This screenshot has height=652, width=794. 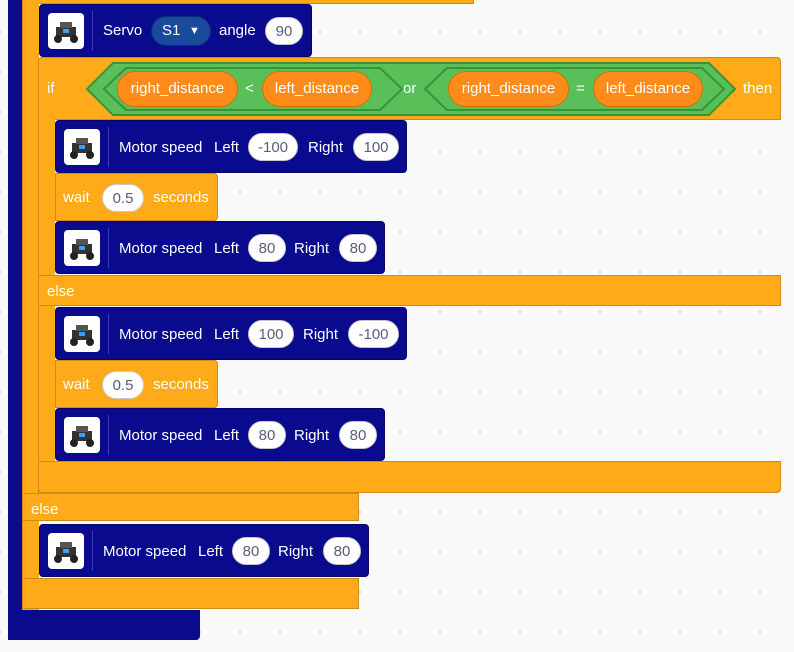 I want to click on right-speed-input: 100, so click(x=376, y=147).